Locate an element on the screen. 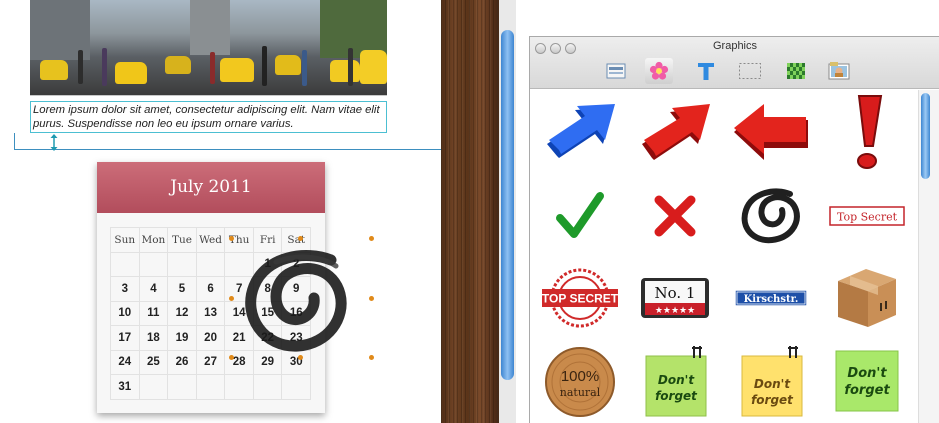 The height and width of the screenshot is (423, 939). street-sign: Kirschstr. is located at coordinates (771, 298).